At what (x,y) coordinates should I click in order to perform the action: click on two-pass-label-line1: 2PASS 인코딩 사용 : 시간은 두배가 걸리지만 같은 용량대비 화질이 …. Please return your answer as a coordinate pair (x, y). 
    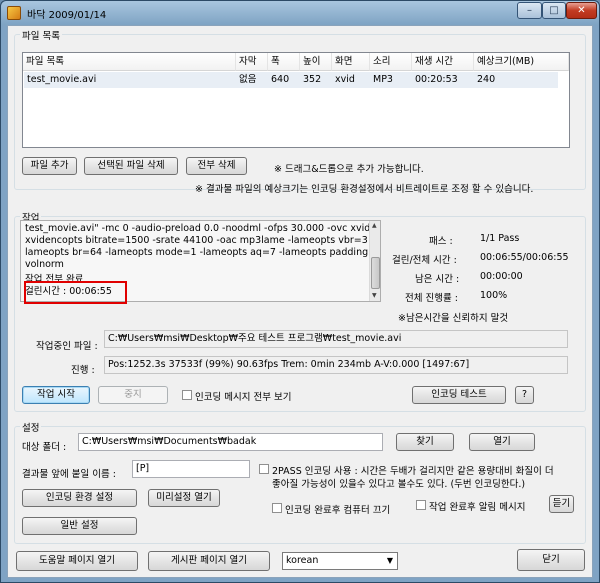
    Looking at the image, I should click on (413, 471).